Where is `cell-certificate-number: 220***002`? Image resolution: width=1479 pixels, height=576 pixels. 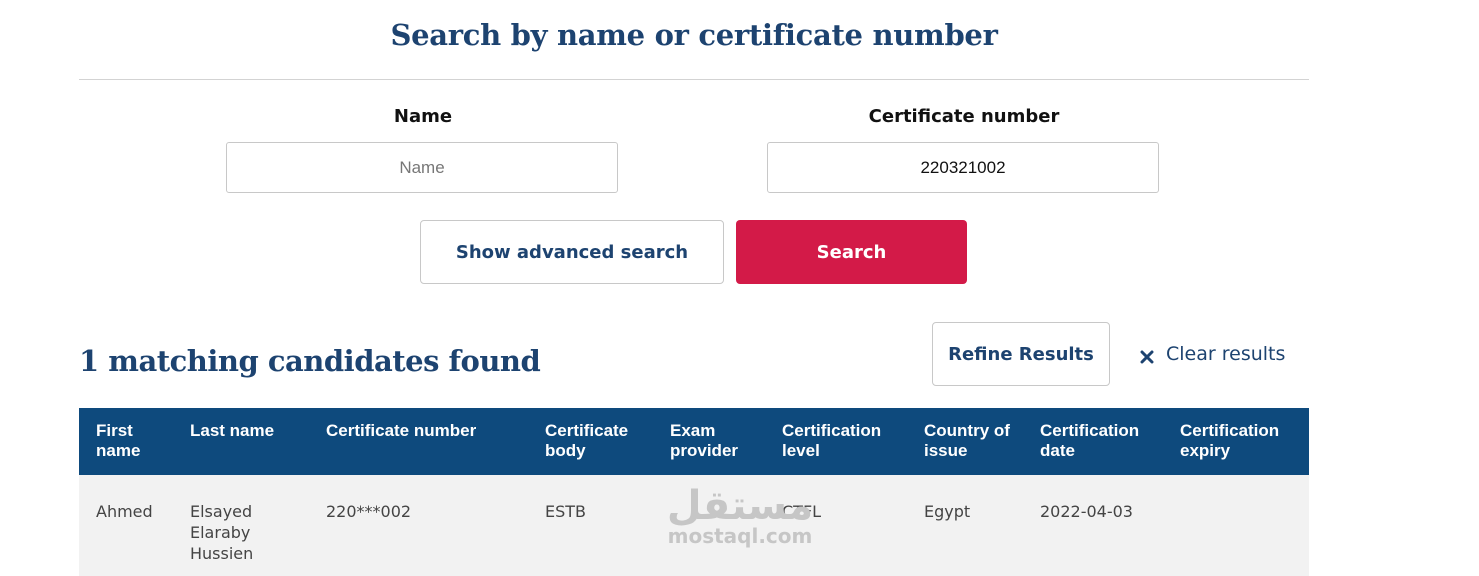 cell-certificate-number: 220***002 is located at coordinates (369, 511).